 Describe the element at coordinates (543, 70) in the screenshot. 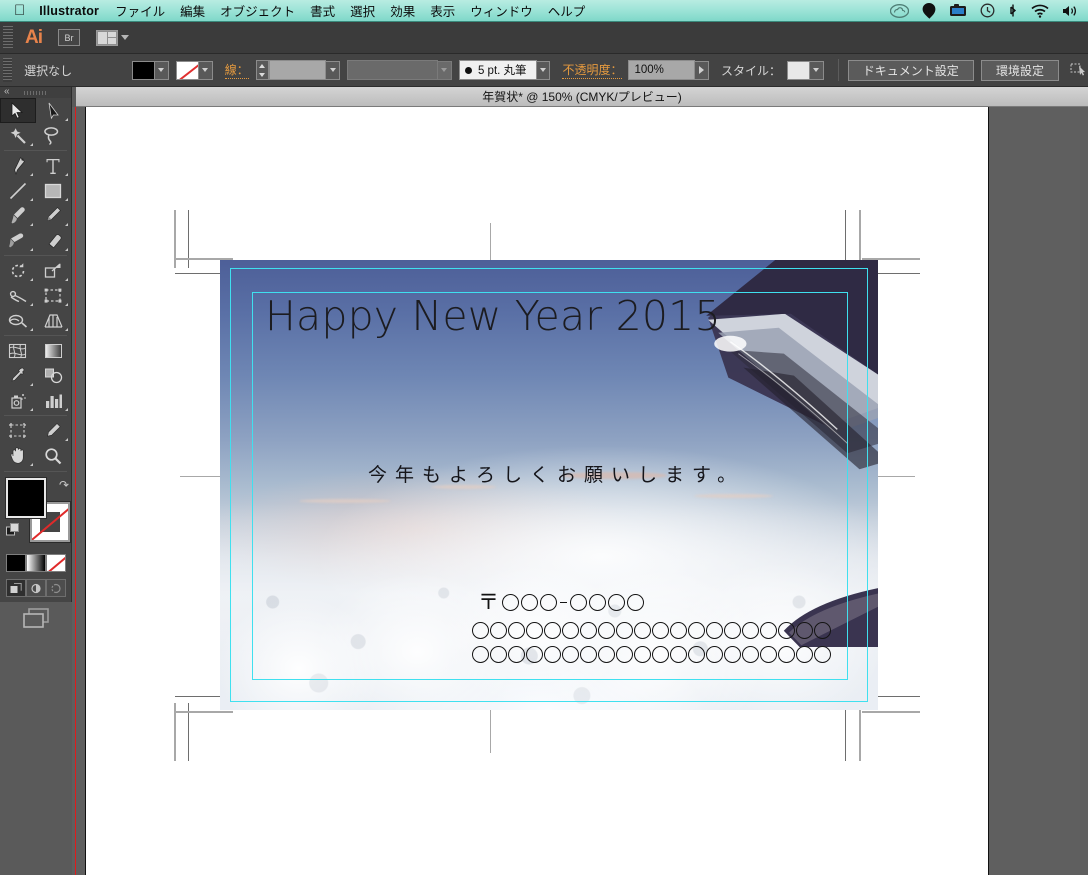

I see `brush-definition-dropdown` at that location.